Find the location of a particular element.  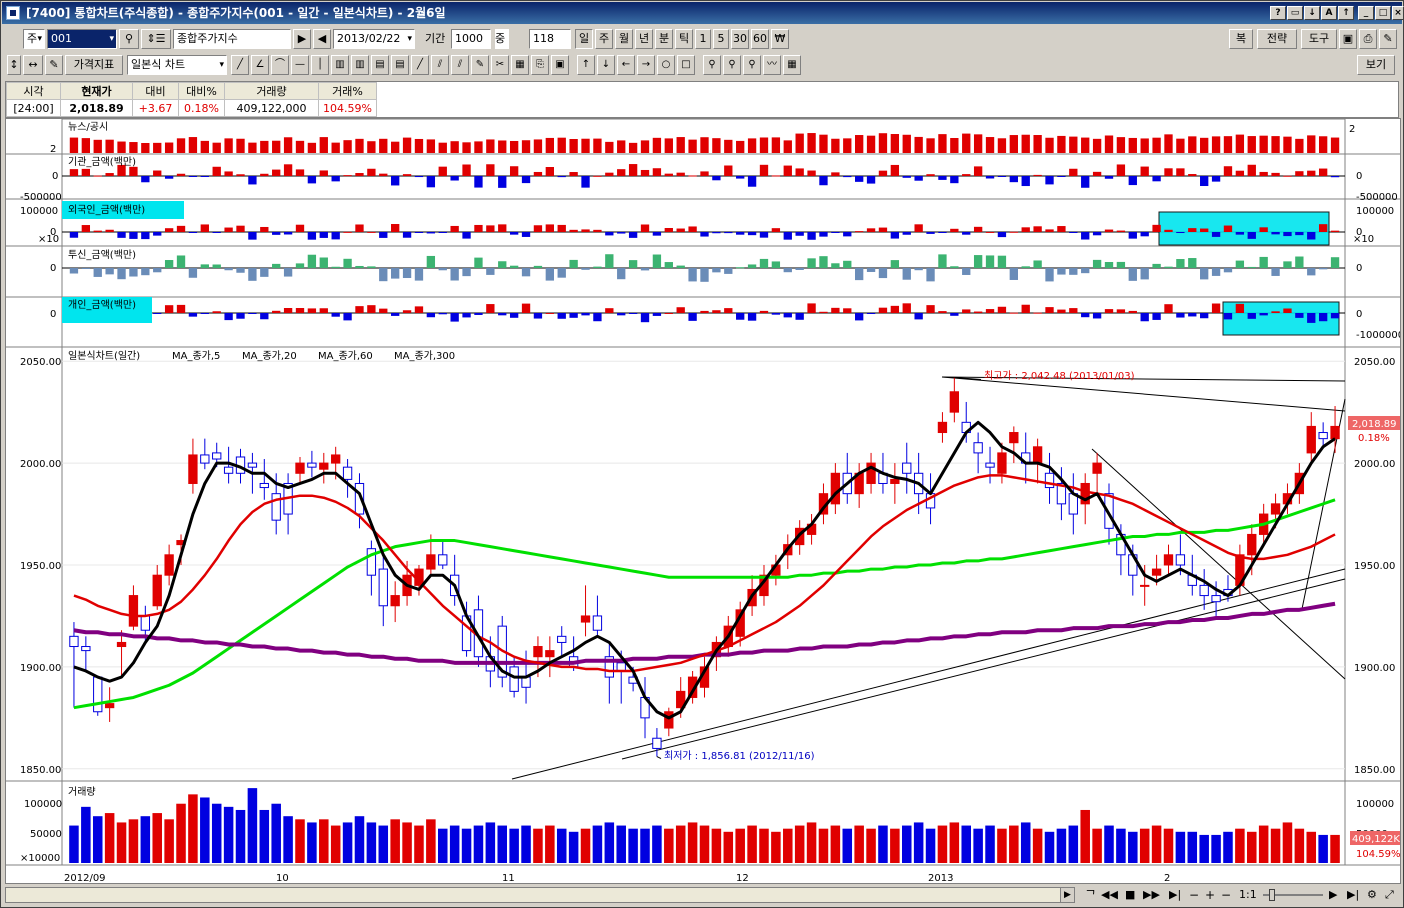

draw-rect-icon: □ is located at coordinates (686, 65).